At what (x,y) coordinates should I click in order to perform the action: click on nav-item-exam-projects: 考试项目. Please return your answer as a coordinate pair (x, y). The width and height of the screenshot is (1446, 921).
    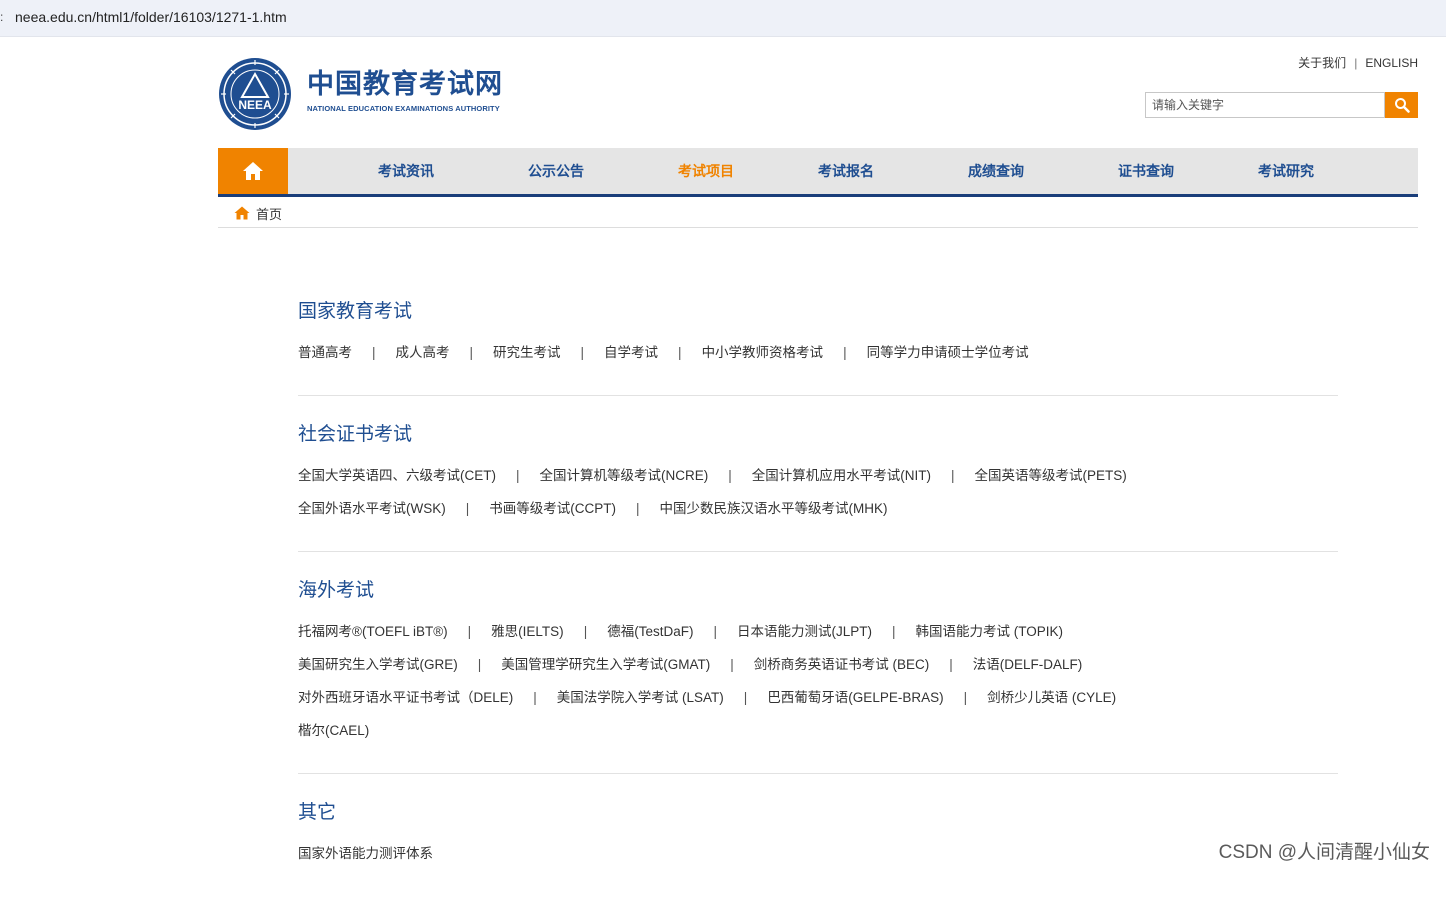
    Looking at the image, I should click on (706, 171).